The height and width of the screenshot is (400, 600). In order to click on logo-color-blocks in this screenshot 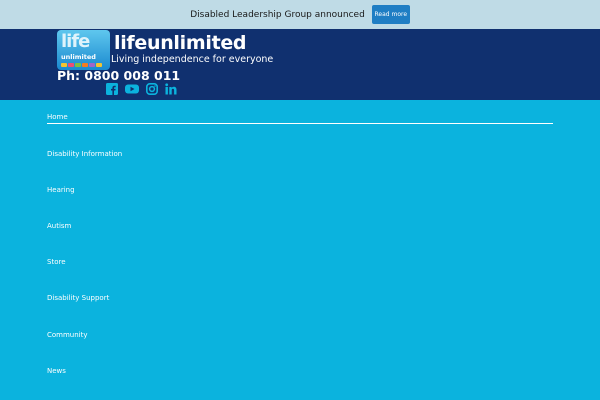, I will do `click(81, 65)`.